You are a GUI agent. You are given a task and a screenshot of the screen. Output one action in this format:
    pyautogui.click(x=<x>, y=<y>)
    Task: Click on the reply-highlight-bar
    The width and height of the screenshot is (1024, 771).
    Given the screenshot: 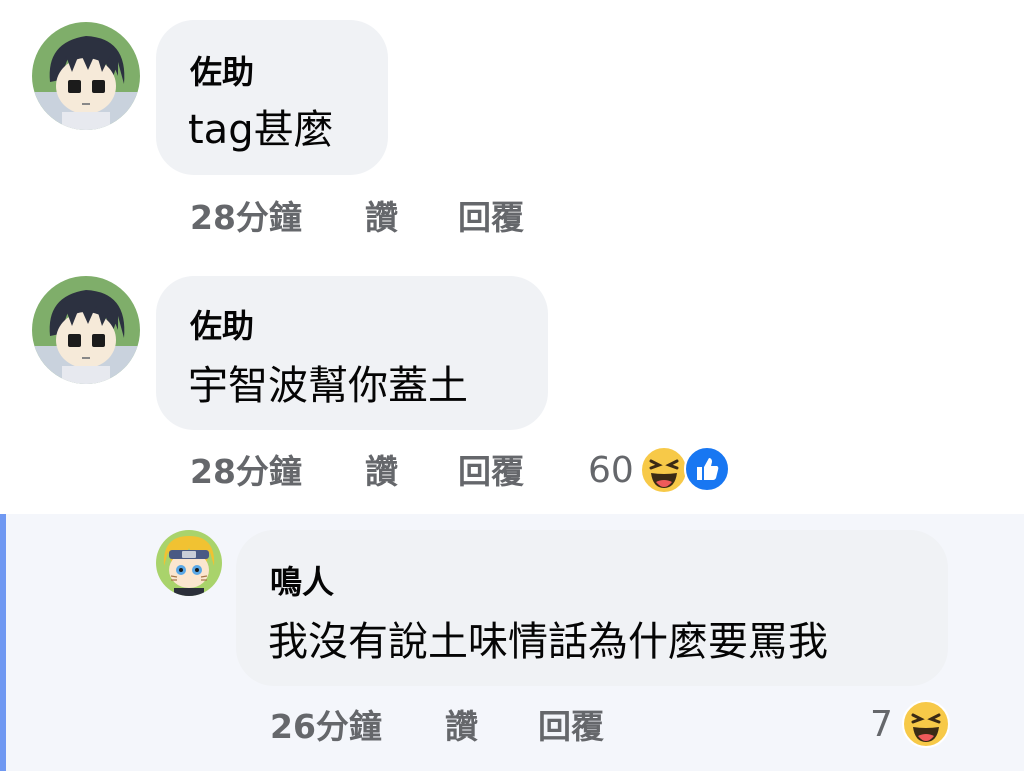 What is the action you would take?
    pyautogui.click(x=3, y=642)
    